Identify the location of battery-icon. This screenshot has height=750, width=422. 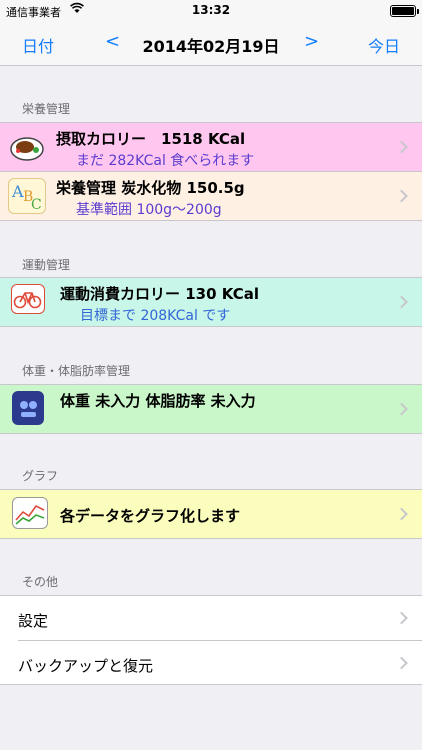
(404, 11).